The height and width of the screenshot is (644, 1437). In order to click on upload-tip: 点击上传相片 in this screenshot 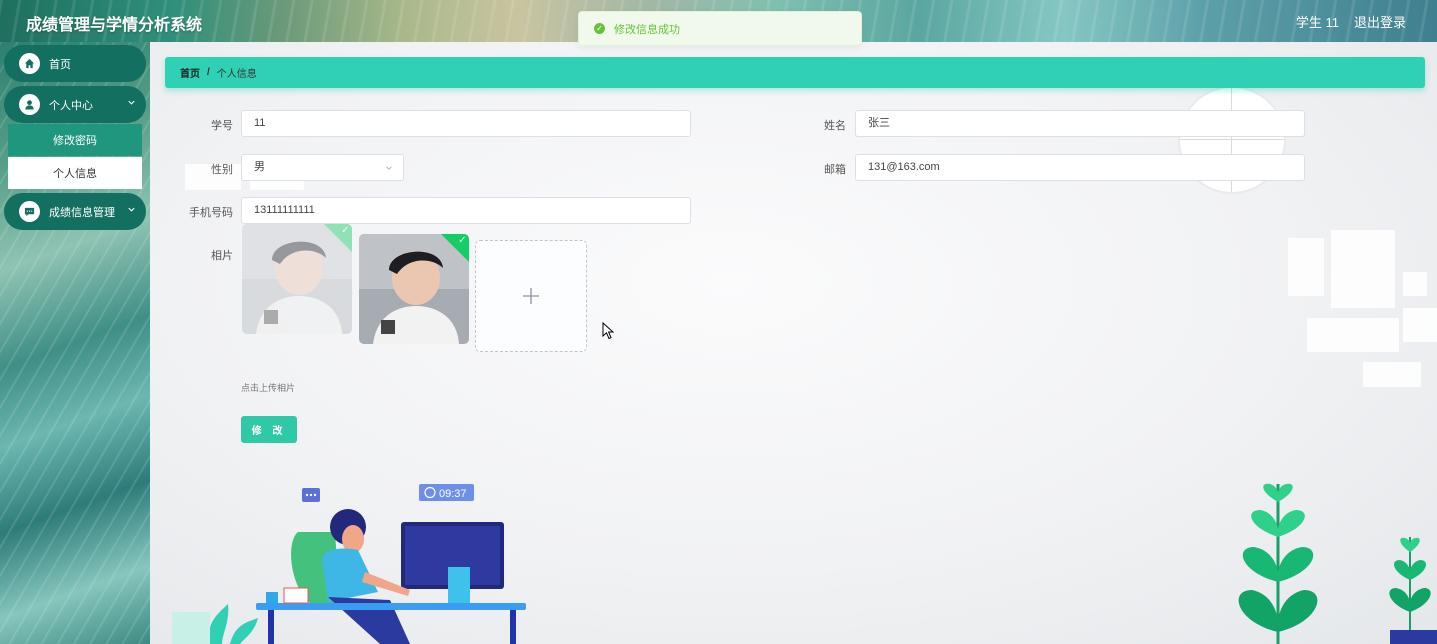, I will do `click(268, 388)`.